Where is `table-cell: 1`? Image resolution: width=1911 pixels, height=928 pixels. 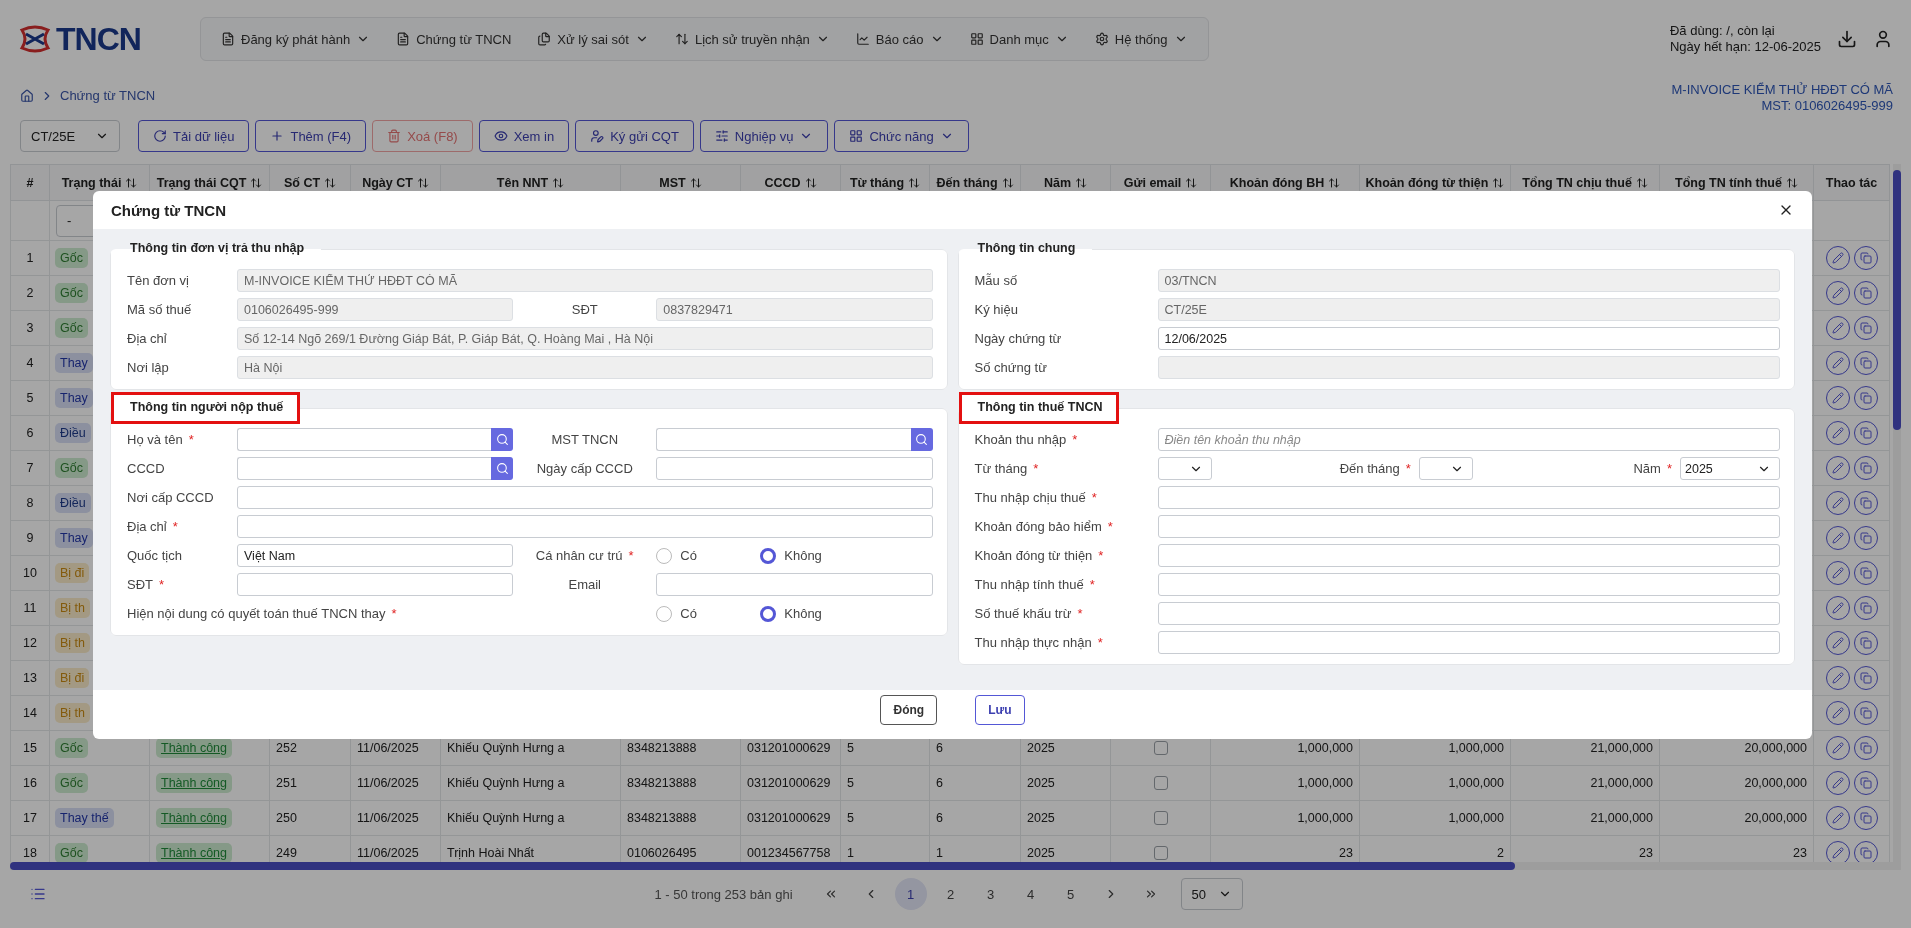
table-cell: 1 is located at coordinates (30, 258).